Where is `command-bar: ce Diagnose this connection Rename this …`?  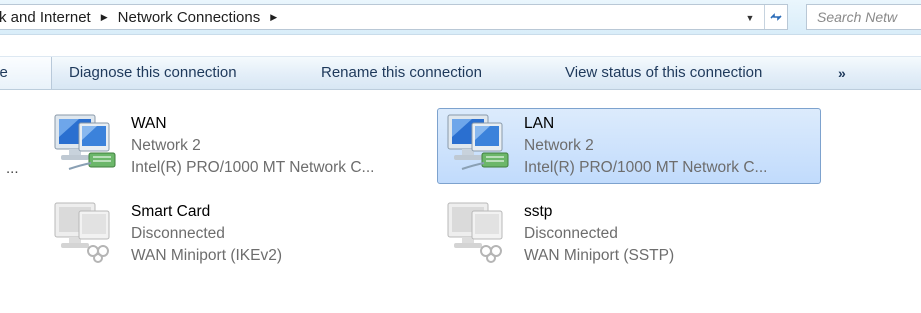 command-bar: ce Diagnose this connection Rename this … is located at coordinates (460, 73).